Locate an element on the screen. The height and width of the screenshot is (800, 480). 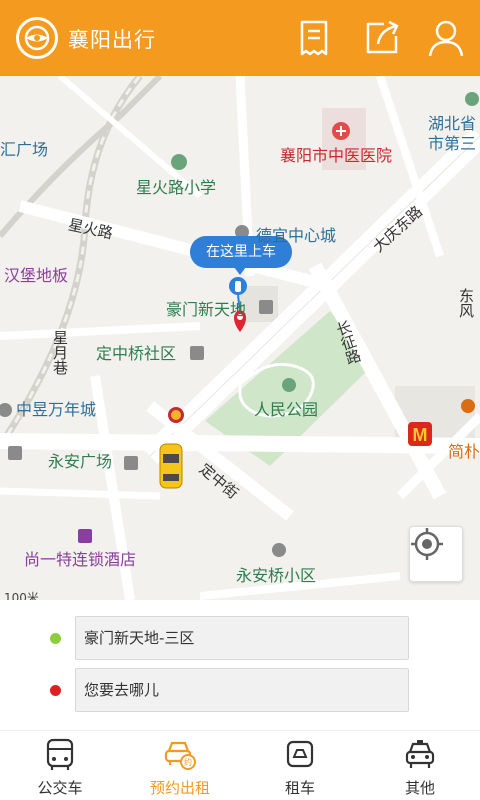
tab-bus: 公交车 is located at coordinates (60, 765).